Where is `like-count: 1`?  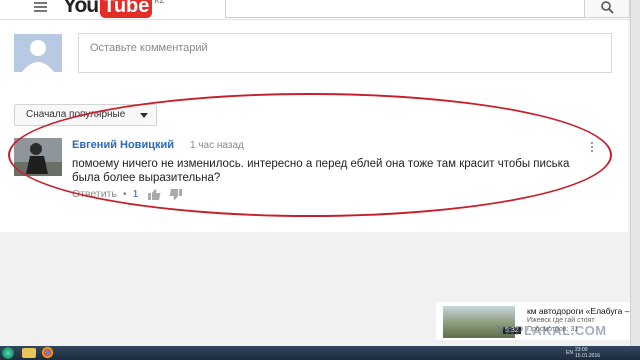 like-count: 1 is located at coordinates (135, 194).